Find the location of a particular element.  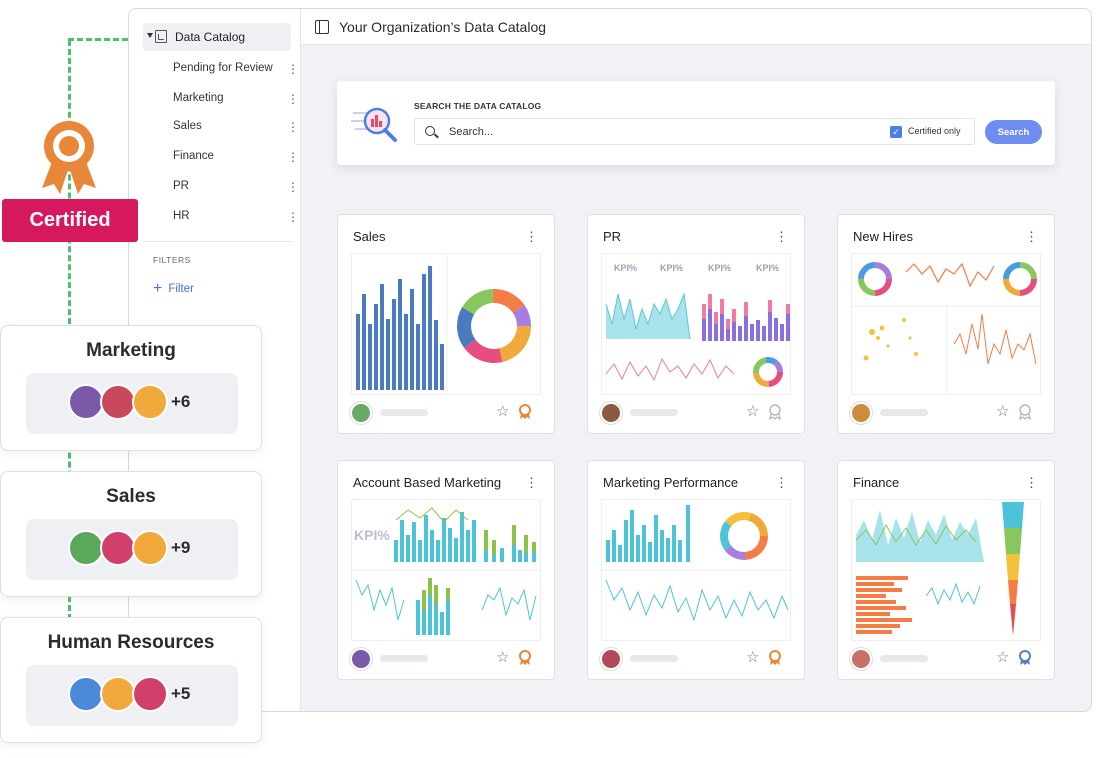

badge-outline-icon is located at coordinates (1025, 412).